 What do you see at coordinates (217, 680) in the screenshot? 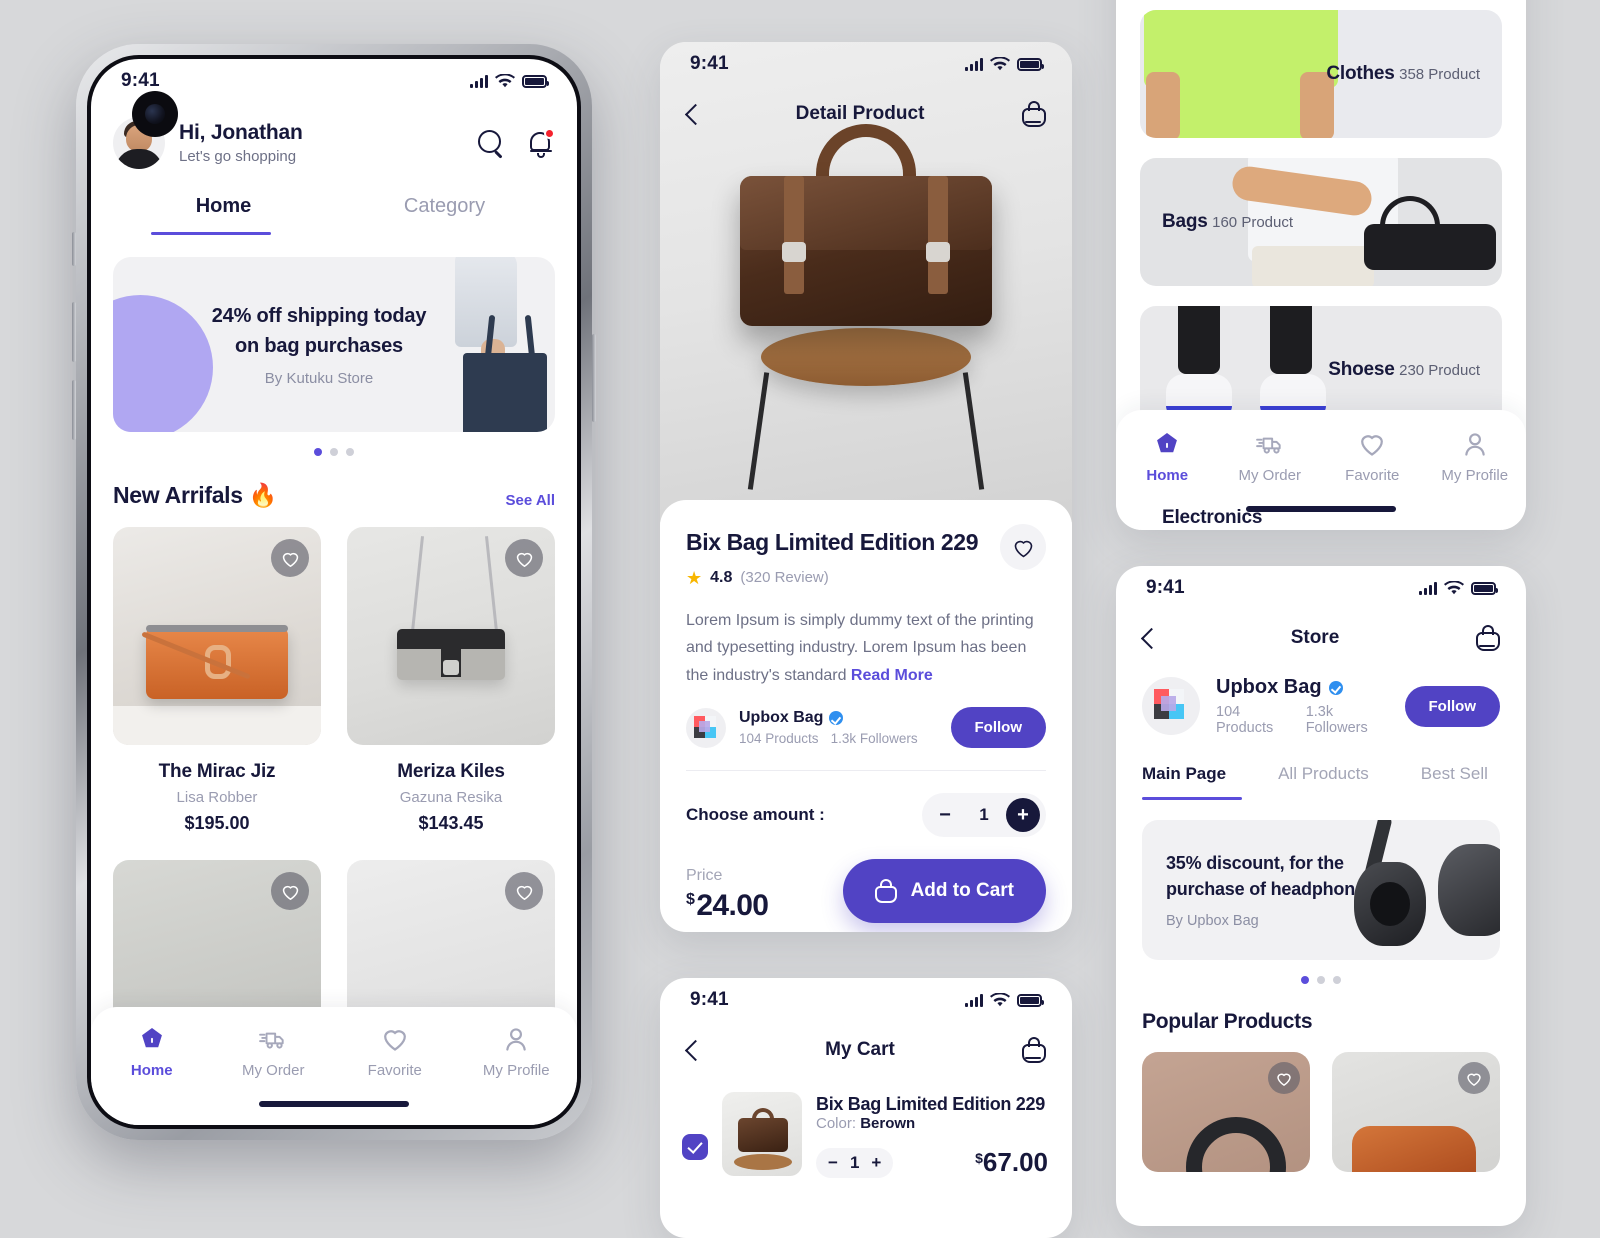
I see `product-card: The Mirac Jiz Lisa Robber $195.00` at bounding box center [217, 680].